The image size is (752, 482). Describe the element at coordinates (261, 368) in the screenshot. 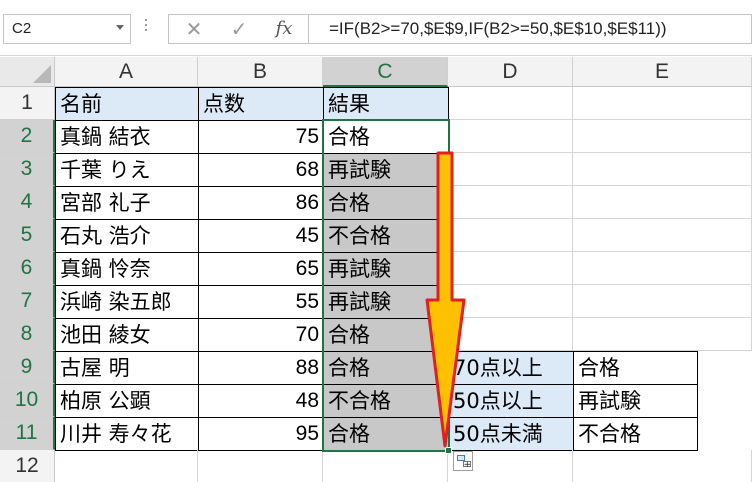

I see `cell-b9: 88` at that location.